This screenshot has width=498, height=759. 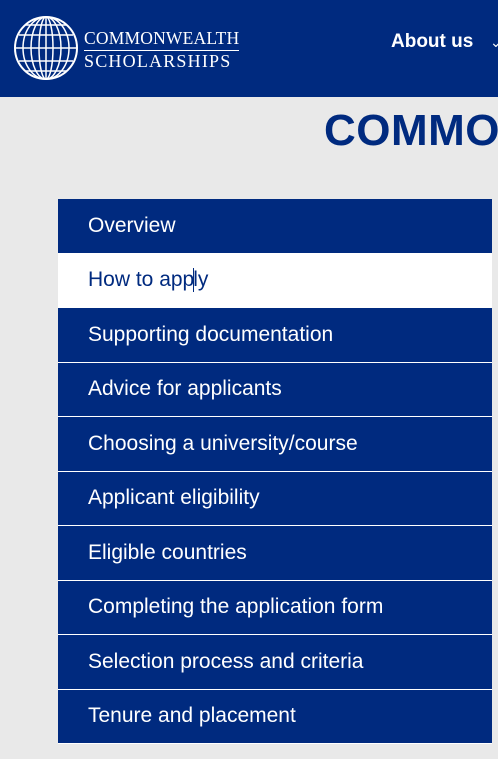 I want to click on menu-item-advice-for-applicants: Advice for applicants, so click(x=275, y=389).